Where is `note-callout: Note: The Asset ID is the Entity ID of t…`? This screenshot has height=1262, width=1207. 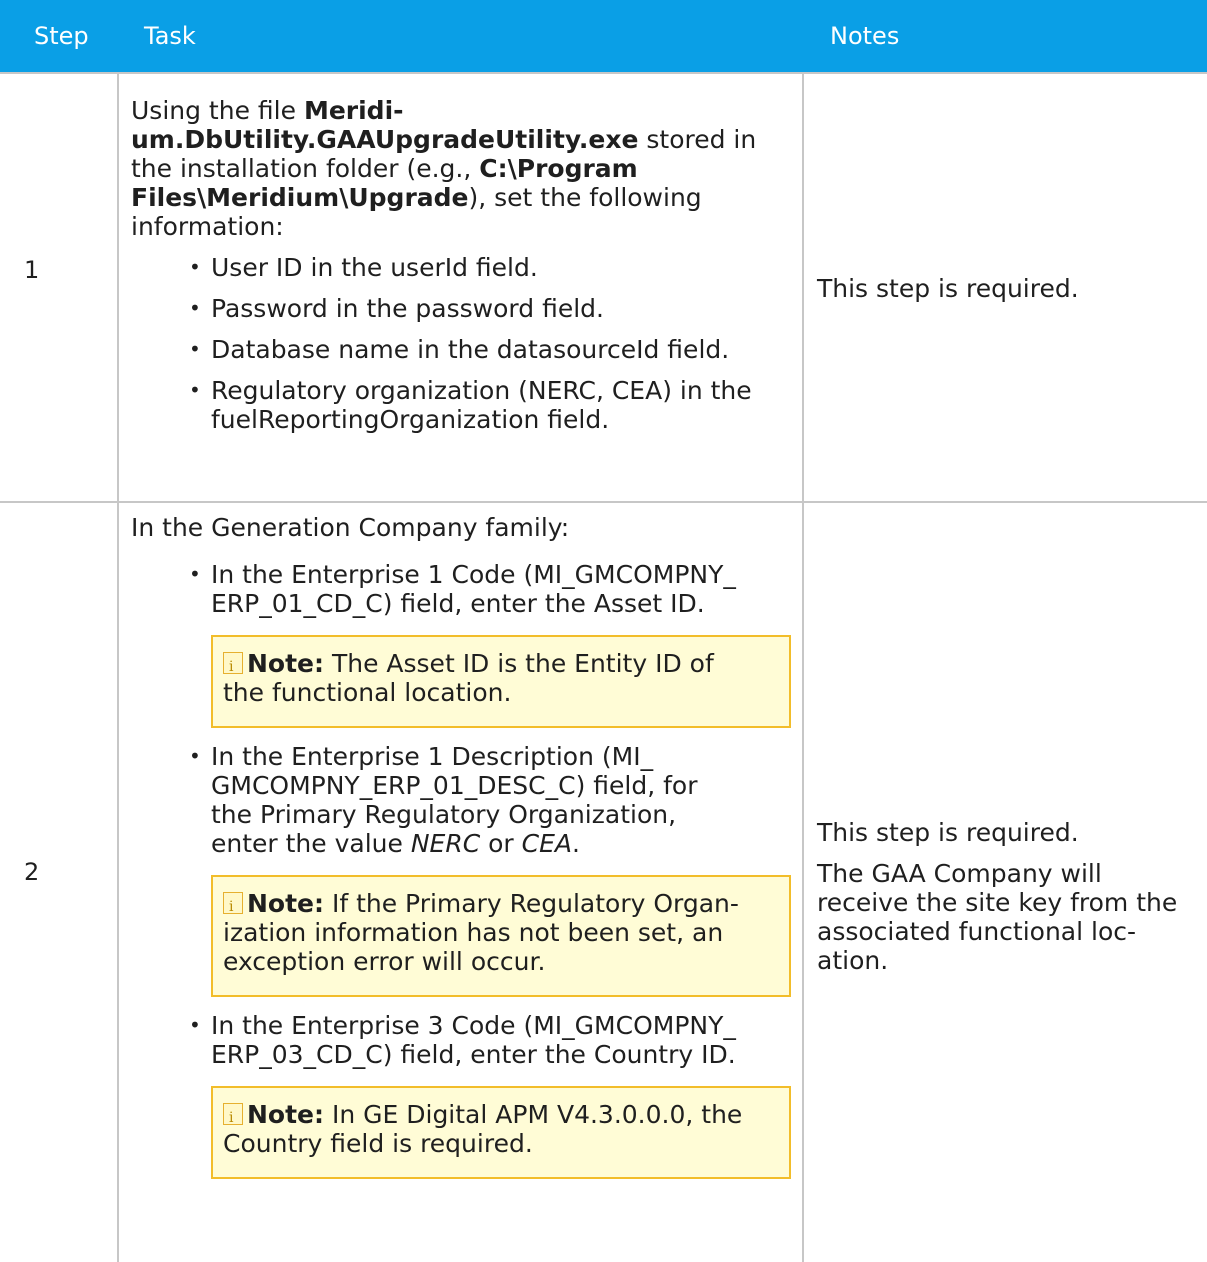
note-callout: Note: The Asset ID is the Entity ID of t… is located at coordinates (501, 681).